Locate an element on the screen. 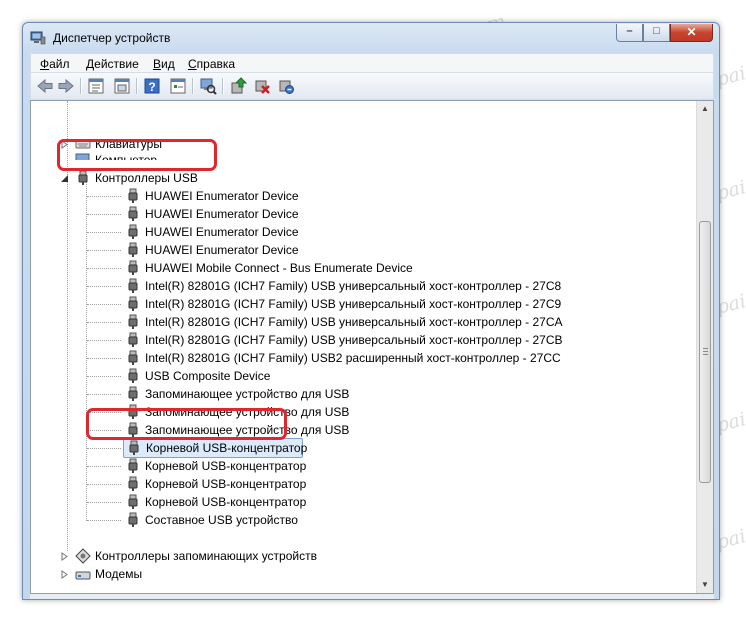 This screenshot has height=623, width=746. menu-action: Действие is located at coordinates (112, 64).